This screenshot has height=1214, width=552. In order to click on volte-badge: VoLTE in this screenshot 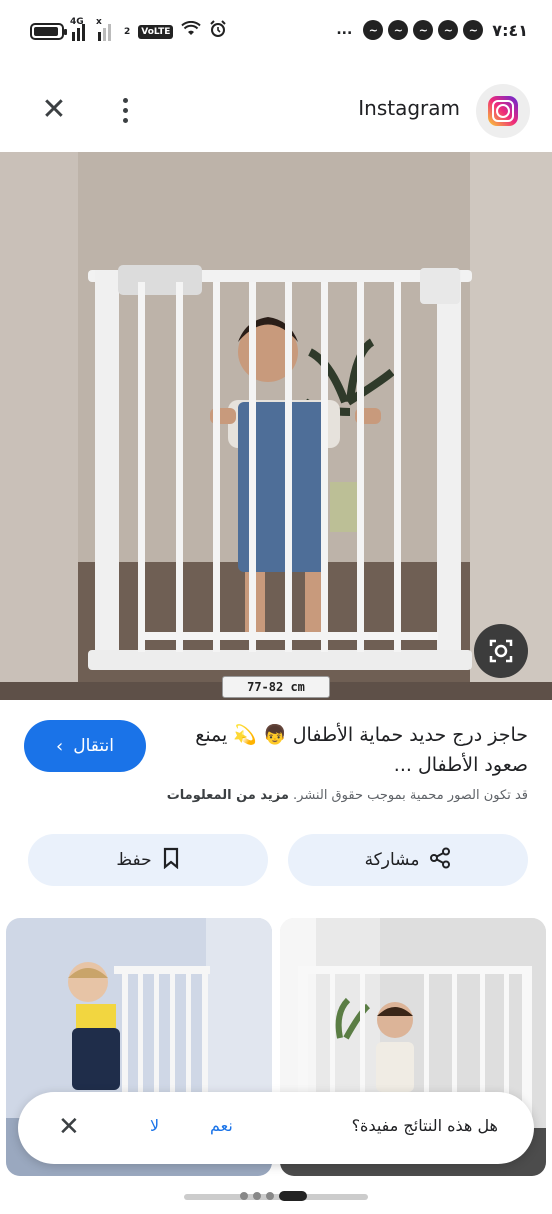, I will do `click(156, 31)`.